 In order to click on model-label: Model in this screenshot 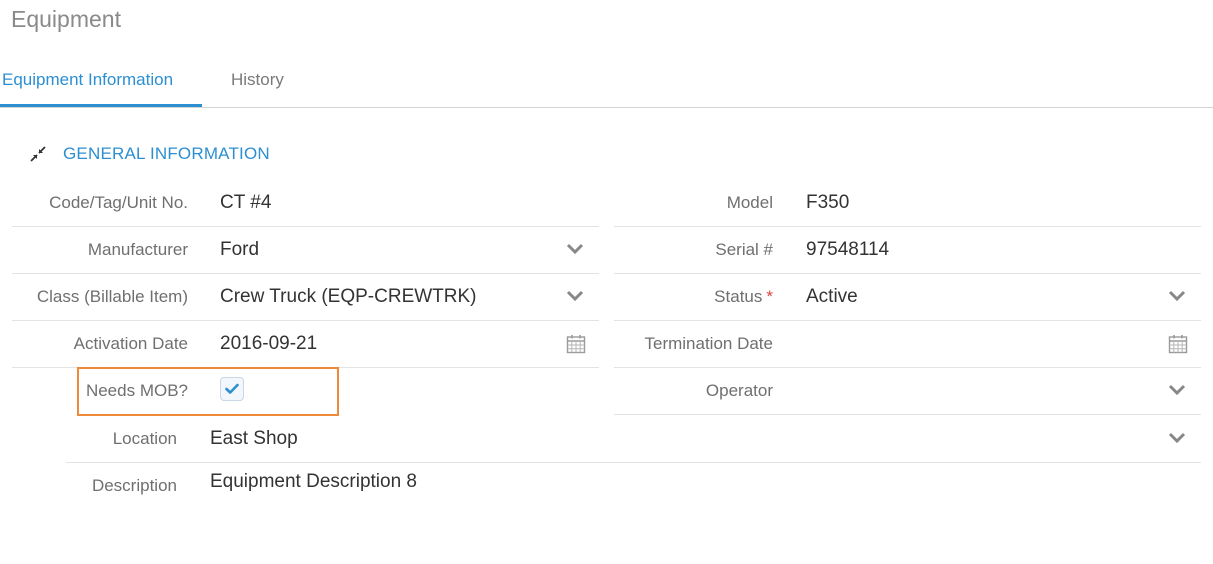, I will do `click(749, 202)`.